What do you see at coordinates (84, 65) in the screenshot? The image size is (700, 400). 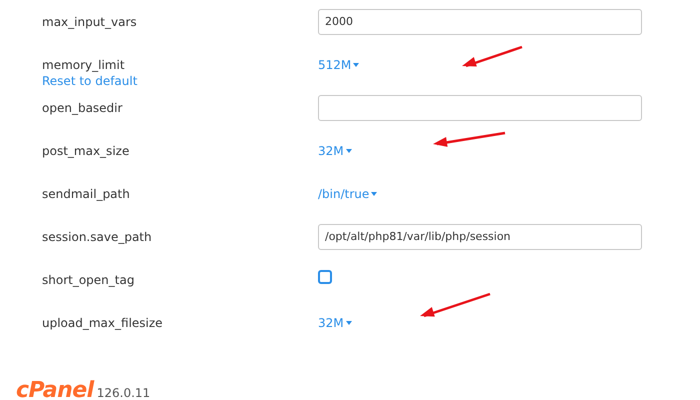 I see `setting-label: memory_limit` at bounding box center [84, 65].